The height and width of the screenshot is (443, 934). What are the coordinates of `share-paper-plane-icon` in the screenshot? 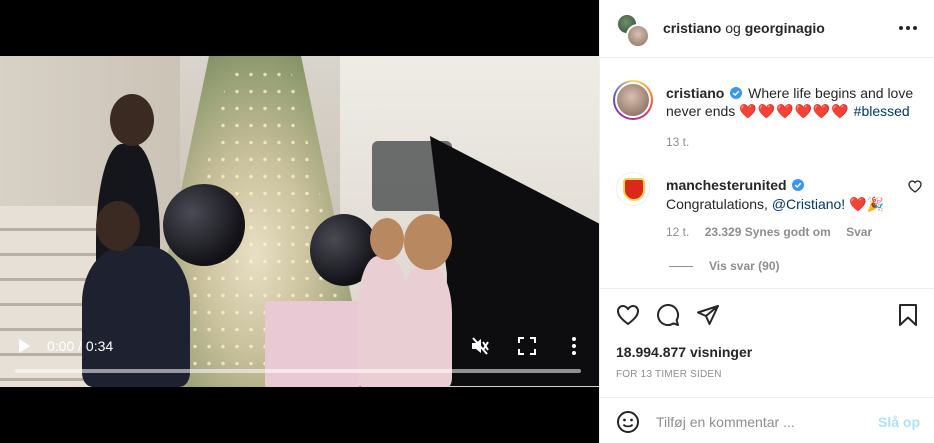 It's located at (708, 315).